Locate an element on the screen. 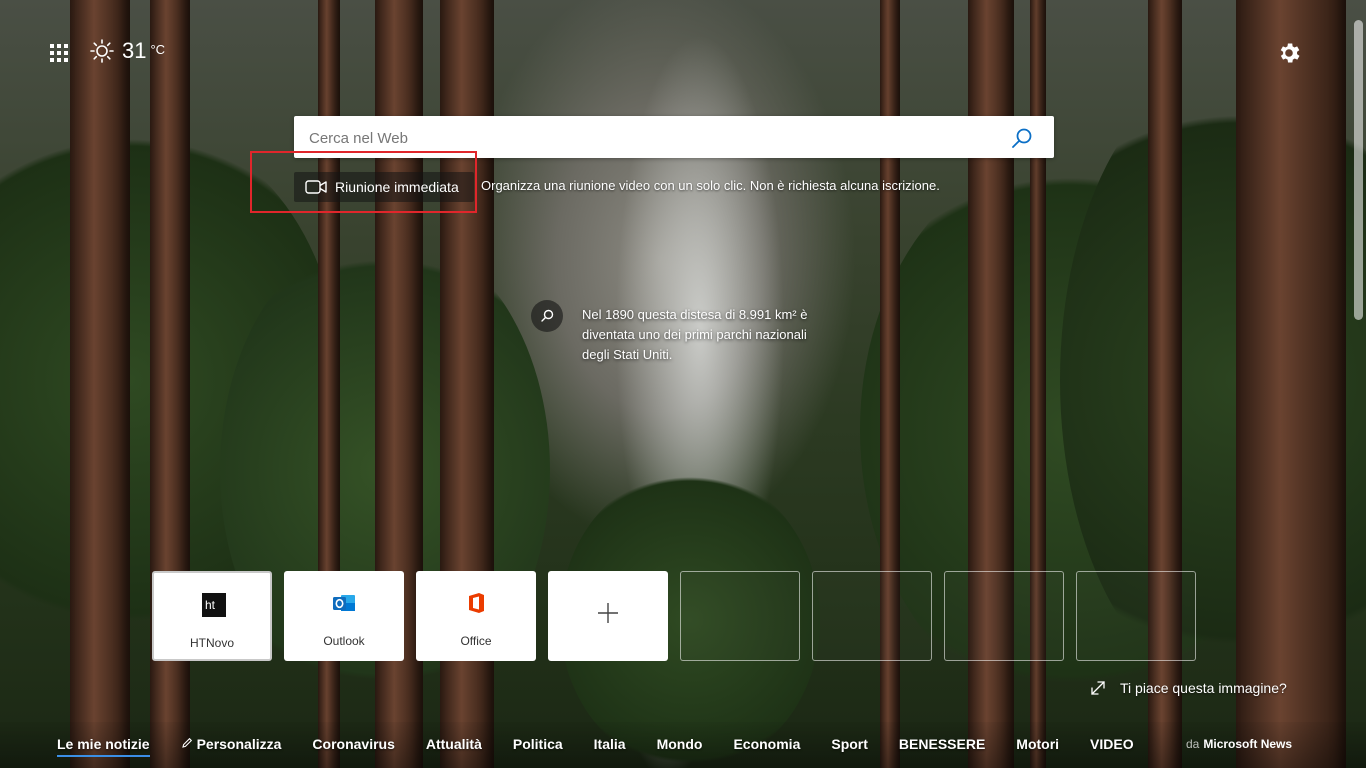 Image resolution: width=1366 pixels, height=768 pixels. app-launcher-icon is located at coordinates (59, 53).